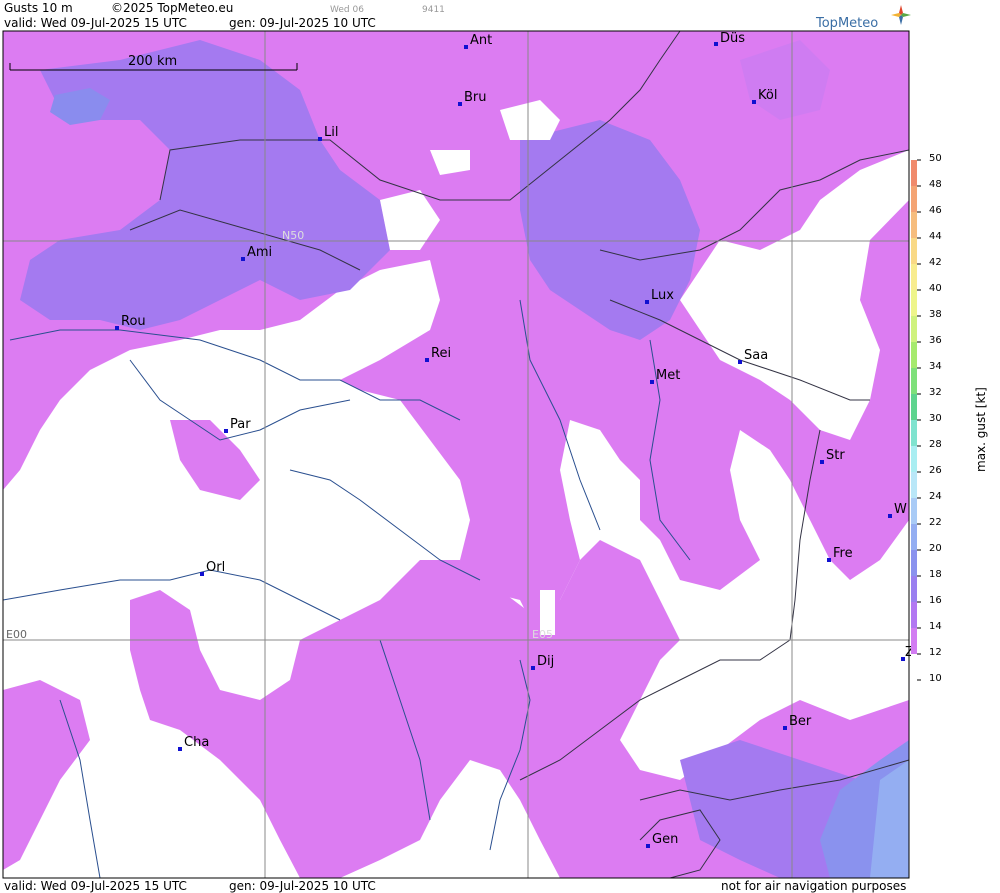 The height and width of the screenshot is (893, 1000). Describe the element at coordinates (331, 132) in the screenshot. I see `city-label: Lil` at that location.